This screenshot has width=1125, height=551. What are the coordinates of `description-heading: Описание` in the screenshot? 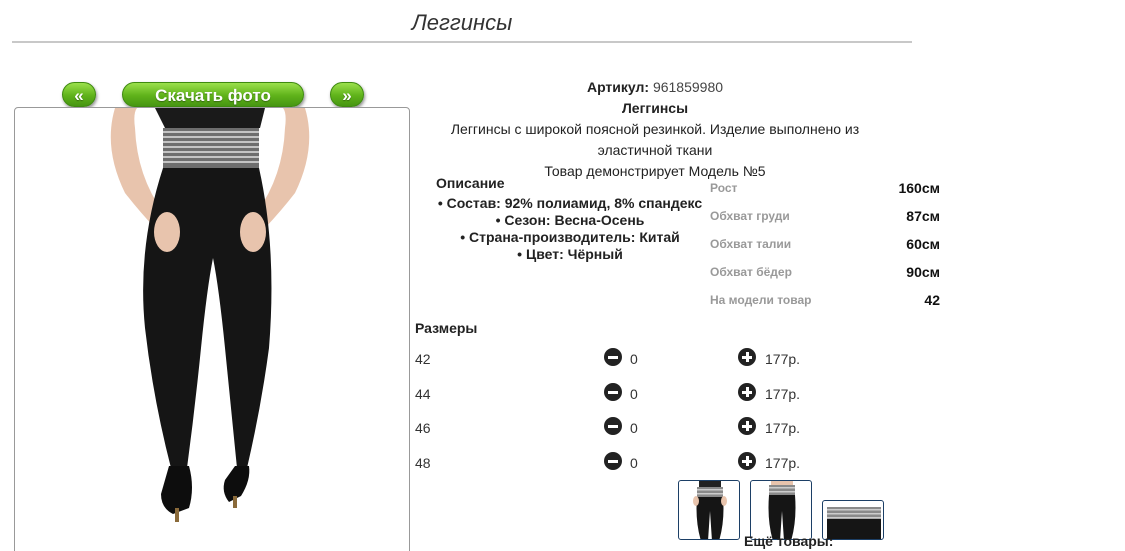 It's located at (470, 183).